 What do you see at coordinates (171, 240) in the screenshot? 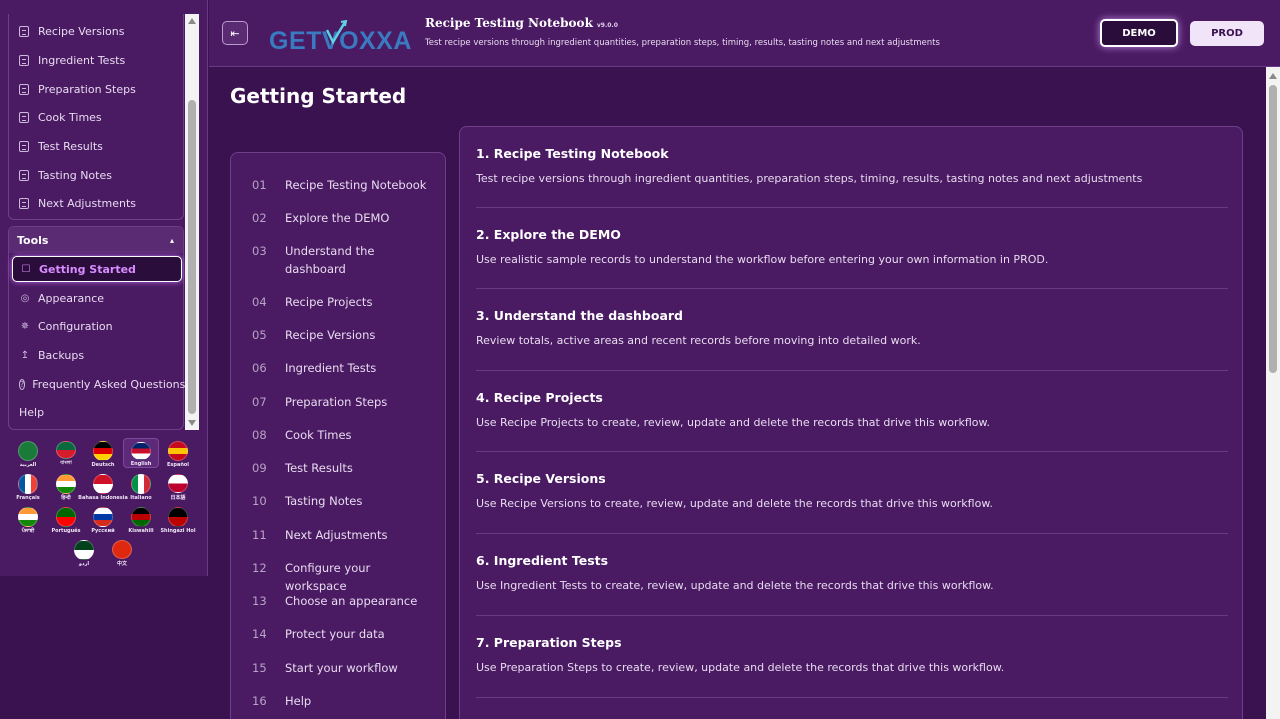
I see `chevron-up-icon: ▴` at bounding box center [171, 240].